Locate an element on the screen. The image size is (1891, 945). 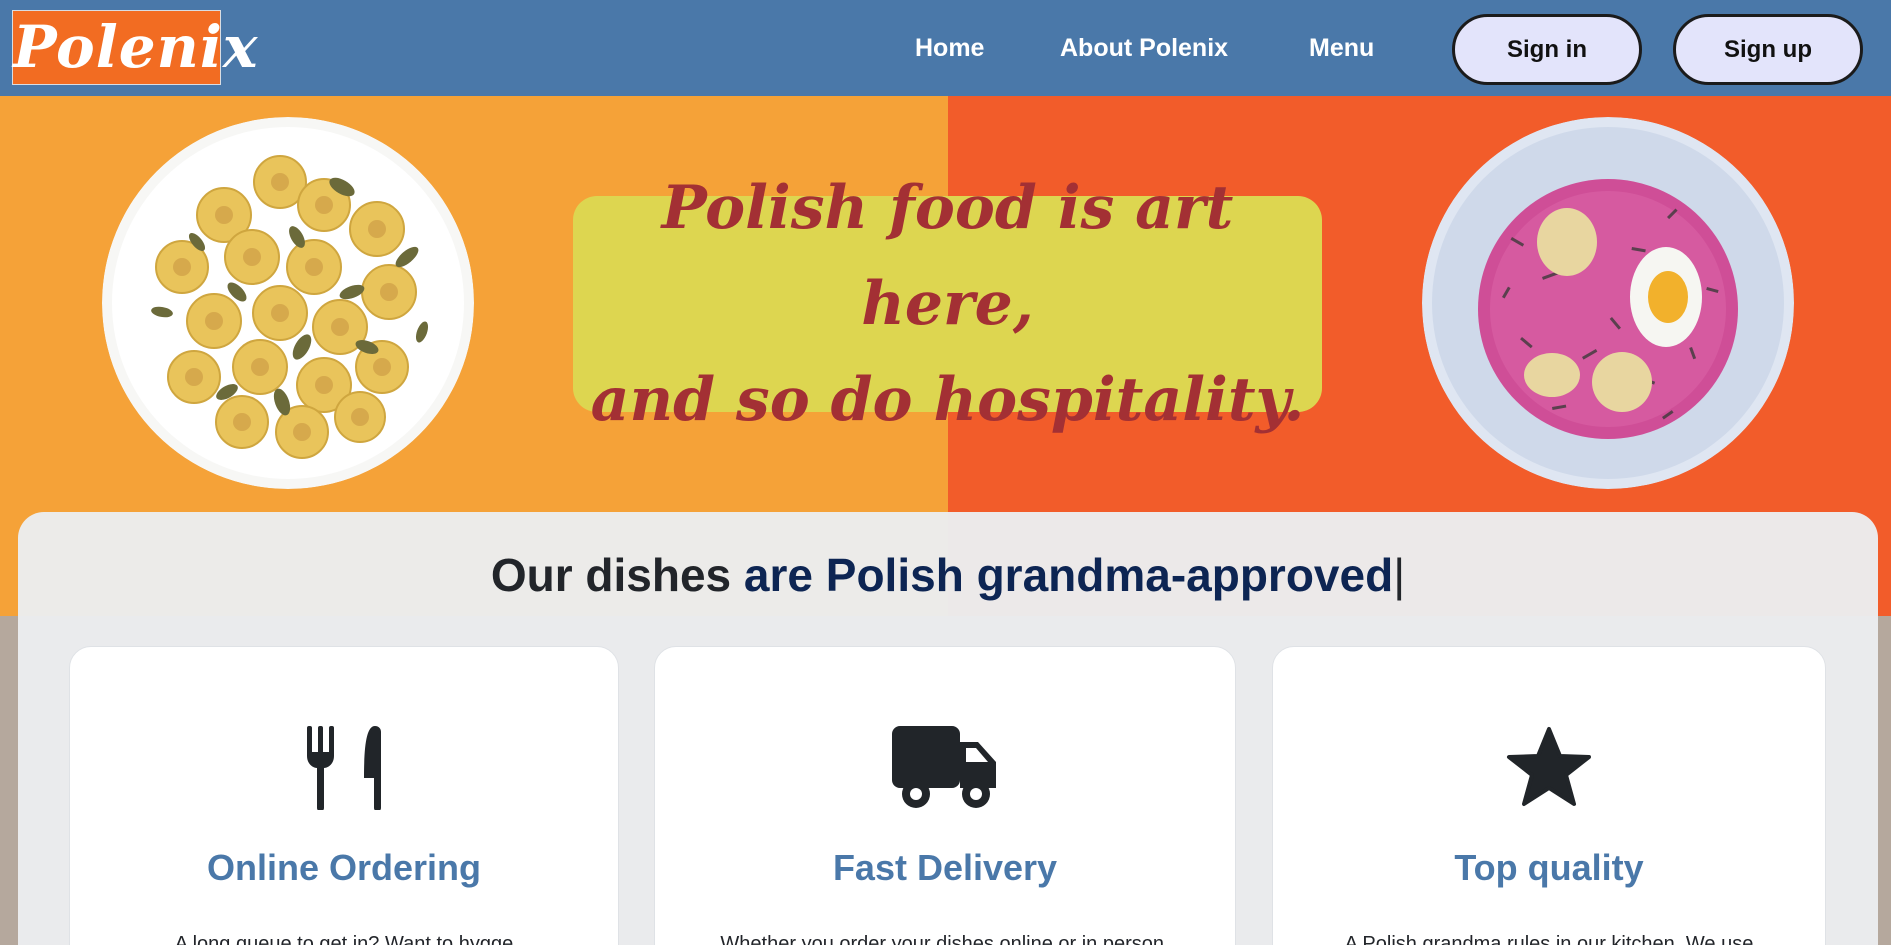
utensils-icon is located at coordinates (344, 770).